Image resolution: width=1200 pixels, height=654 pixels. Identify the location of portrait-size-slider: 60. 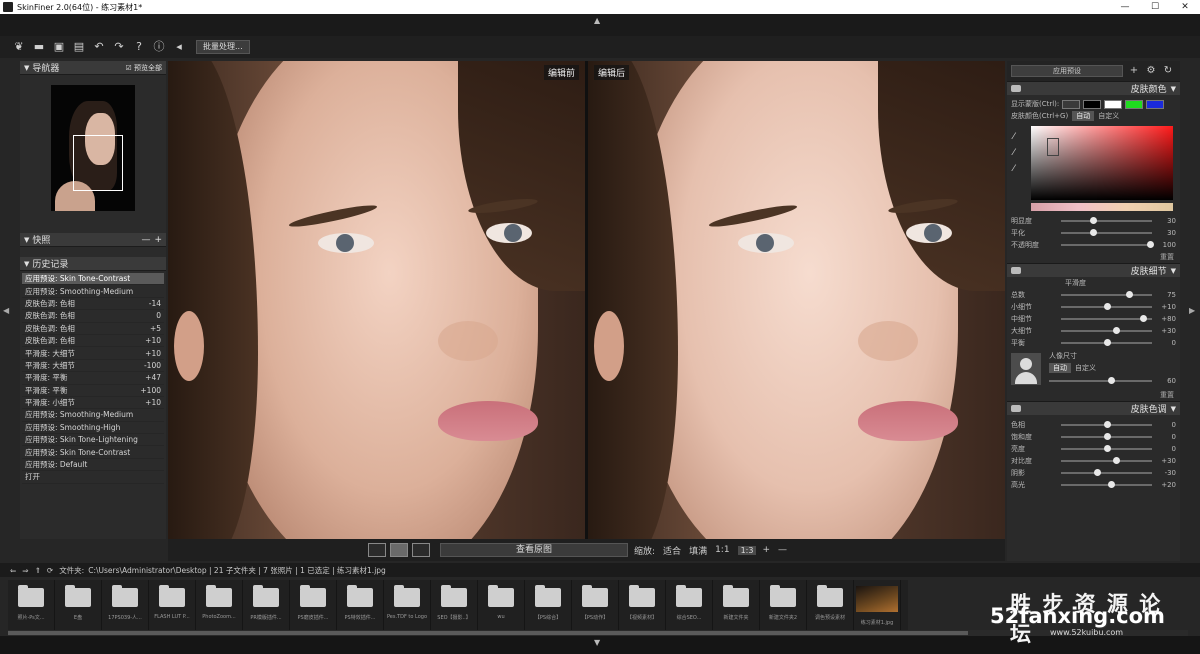
(1112, 381).